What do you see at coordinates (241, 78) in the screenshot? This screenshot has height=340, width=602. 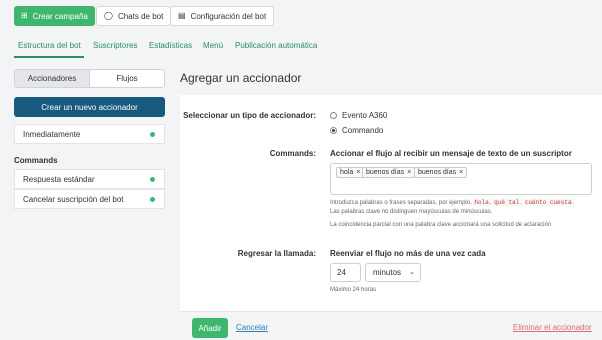 I see `page-title: Agregar un accionador` at bounding box center [241, 78].